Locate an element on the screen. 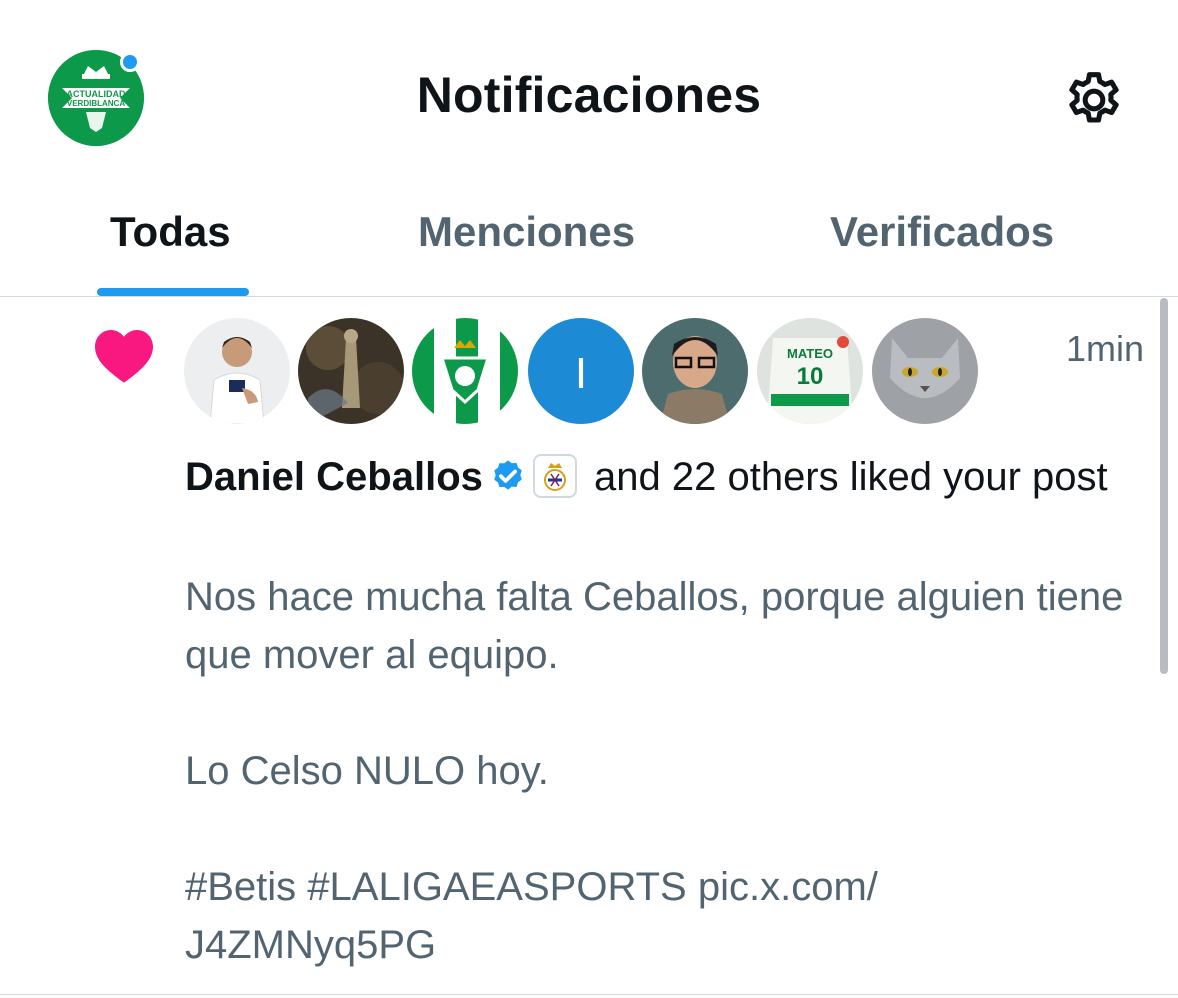  club-affiliation-badge is located at coordinates (554, 476).